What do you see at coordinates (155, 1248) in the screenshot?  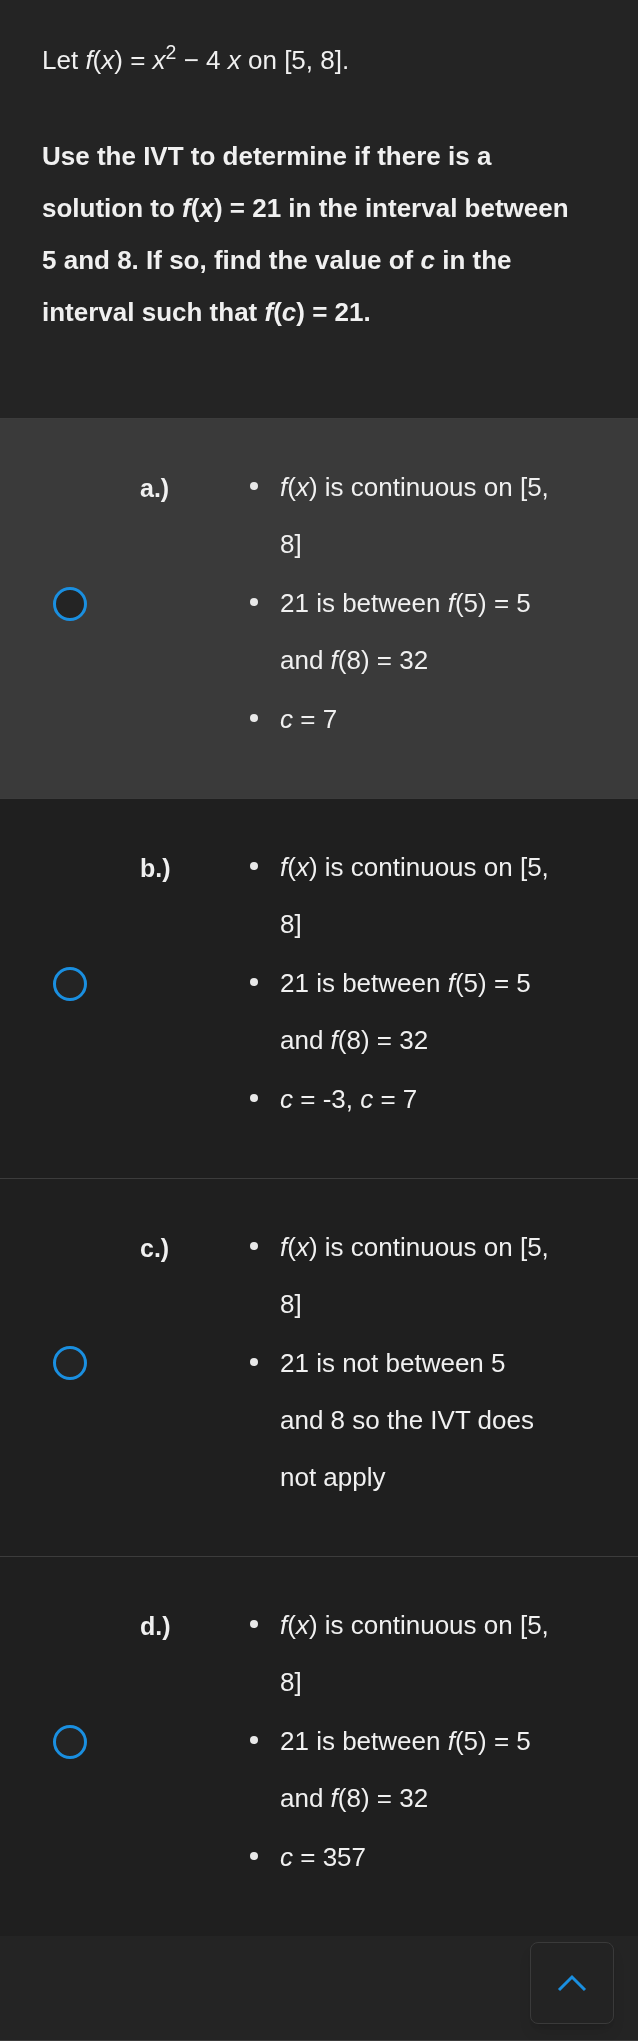 I see `option-label: c.)` at bounding box center [155, 1248].